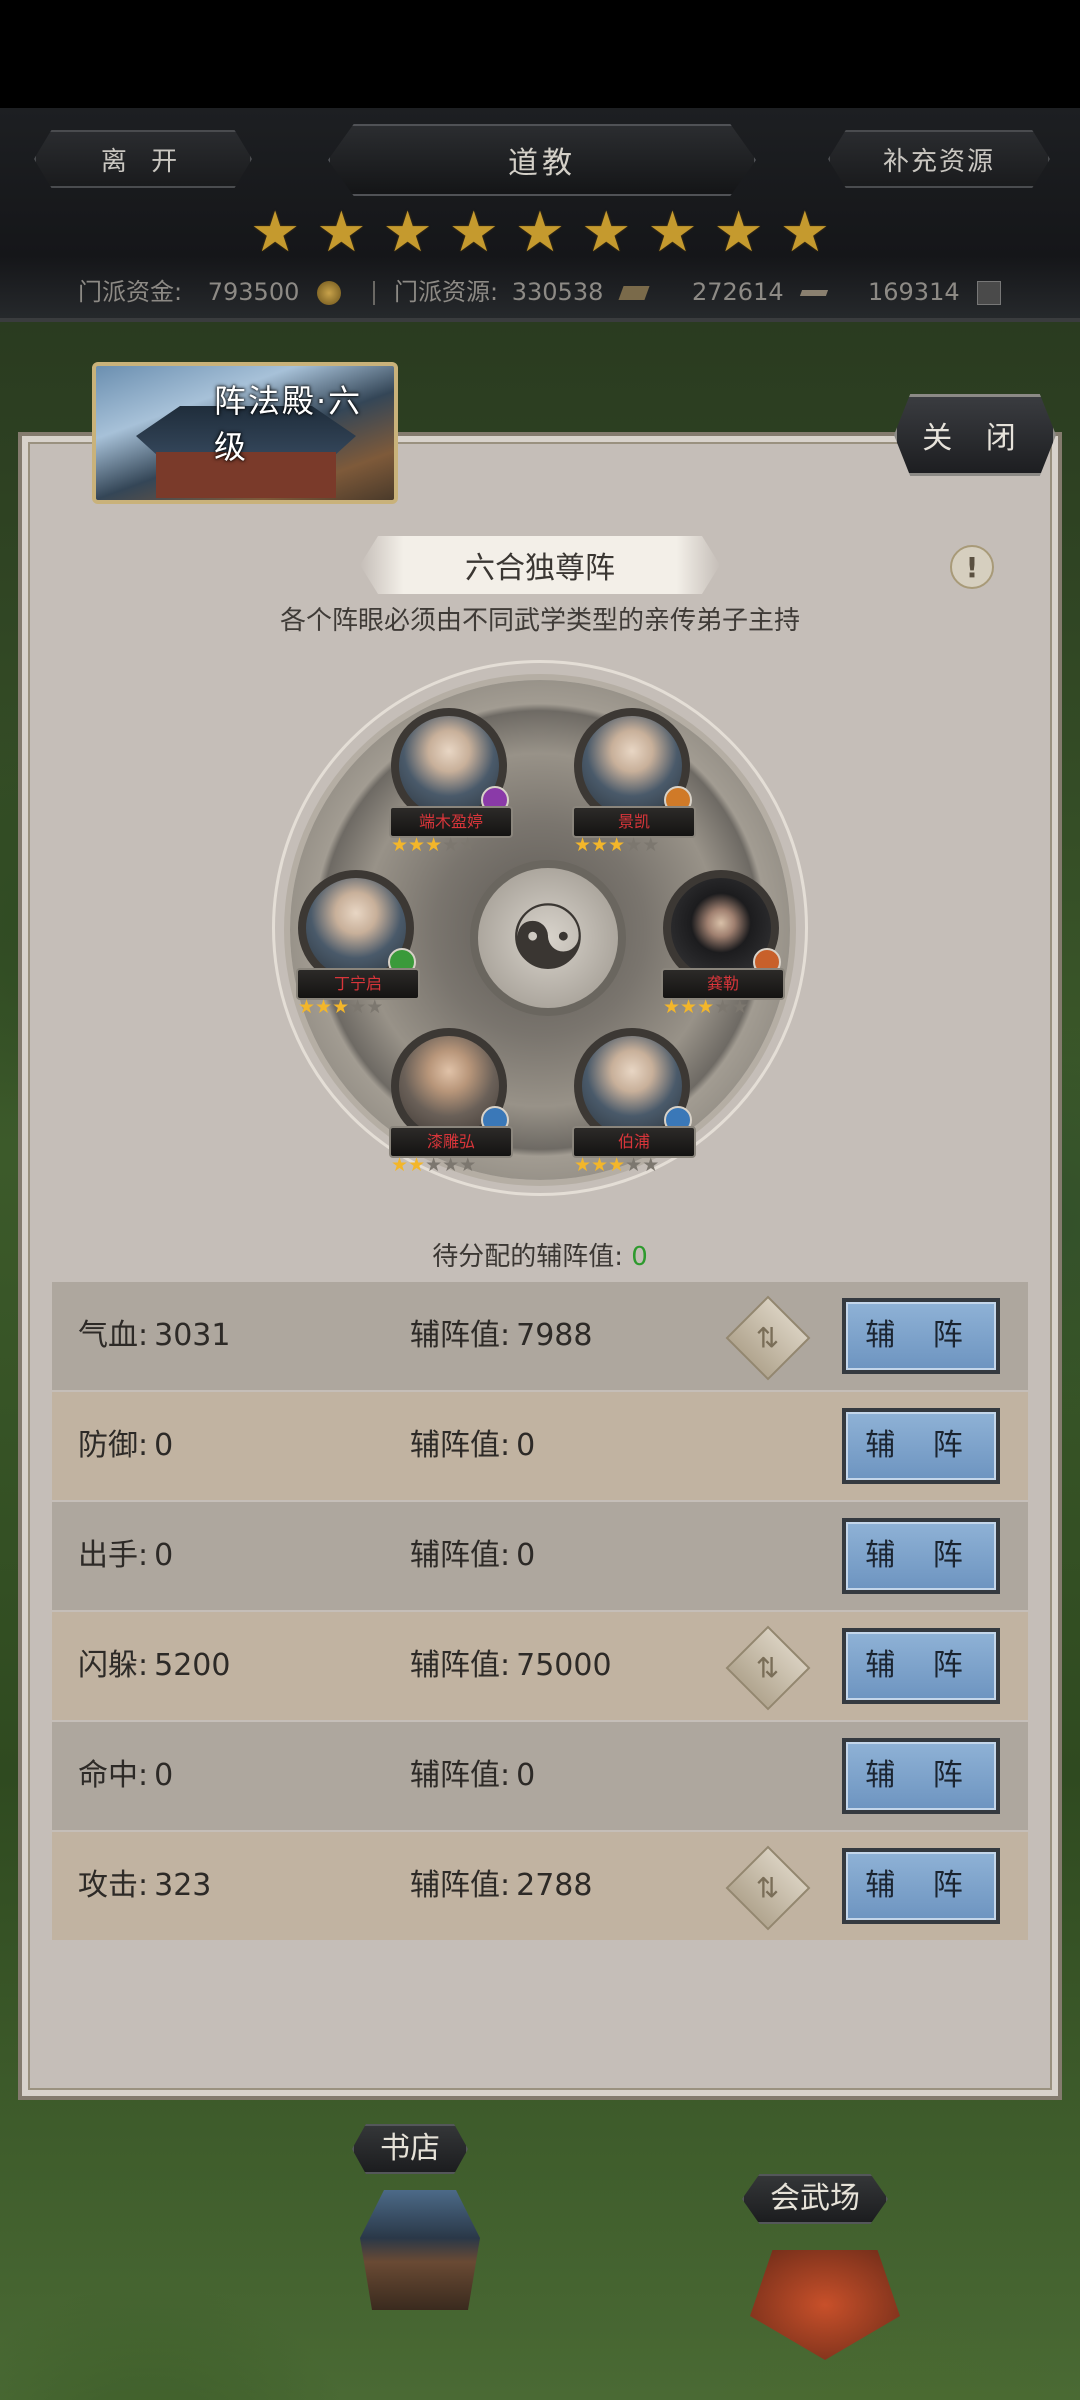 The image size is (1080, 2400). I want to click on disciple-slot: 龚勒 ★★★★★, so click(721, 950).